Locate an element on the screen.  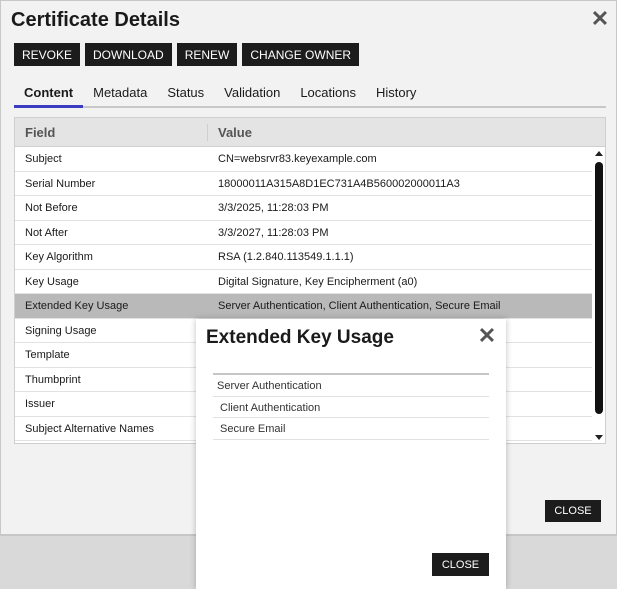
table-row: Not Before 3/3/2025, 11:28:03 PM is located at coordinates (303, 208).